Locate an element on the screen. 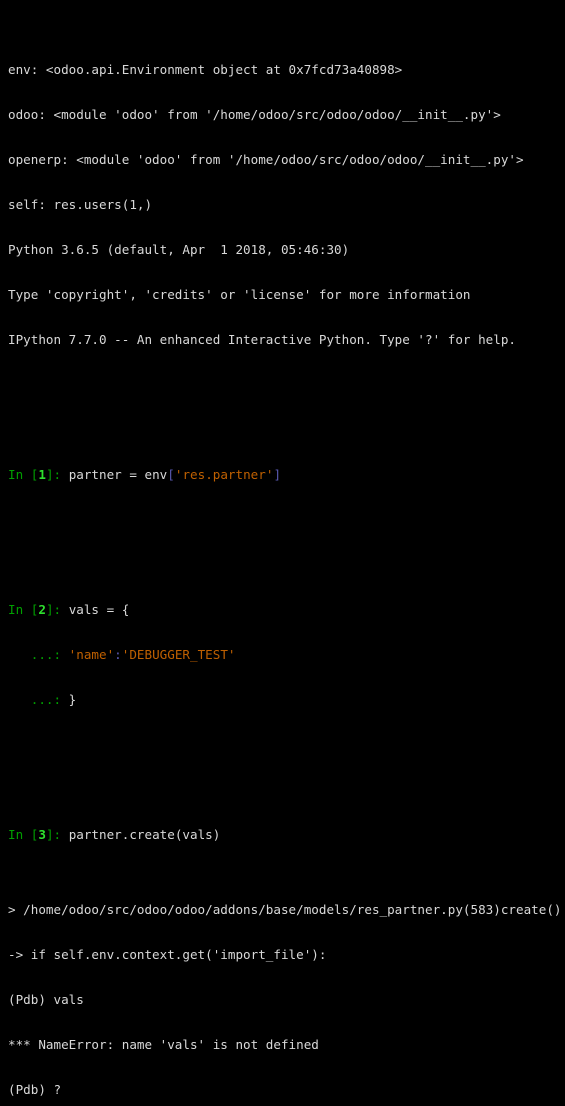  prompt-number-2: 2 is located at coordinates (42, 609).